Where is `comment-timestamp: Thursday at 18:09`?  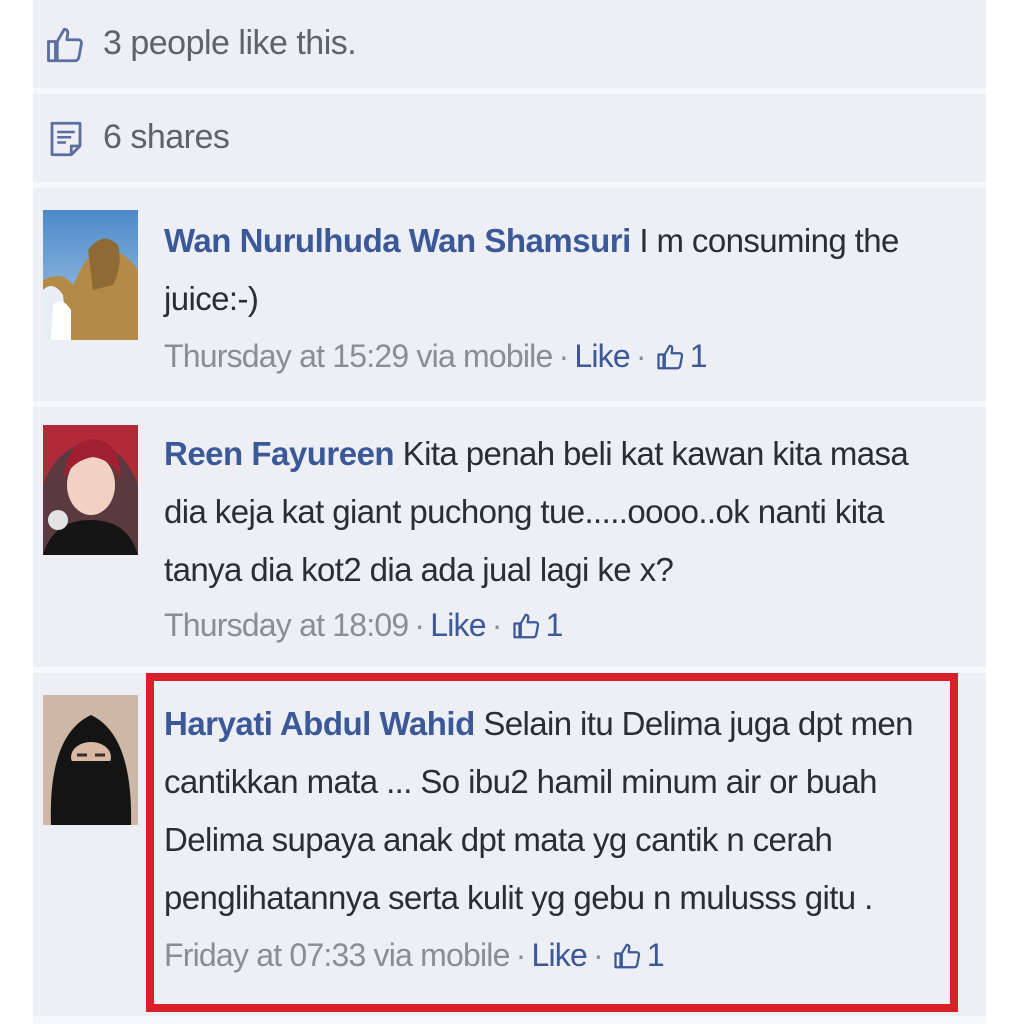 comment-timestamp: Thursday at 18:09 is located at coordinates (286, 625).